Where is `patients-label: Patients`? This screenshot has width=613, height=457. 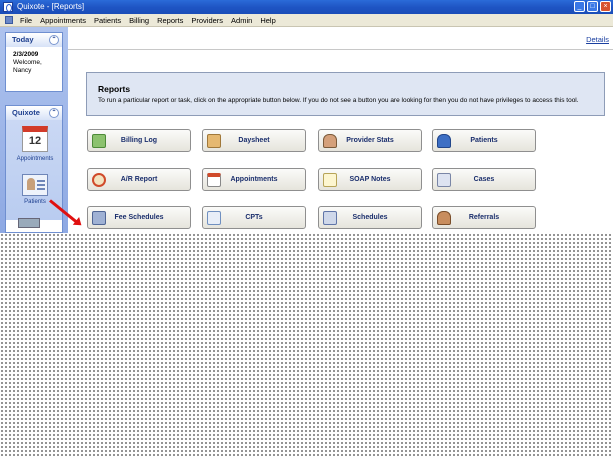
patients-label: Patients is located at coordinates (484, 140).